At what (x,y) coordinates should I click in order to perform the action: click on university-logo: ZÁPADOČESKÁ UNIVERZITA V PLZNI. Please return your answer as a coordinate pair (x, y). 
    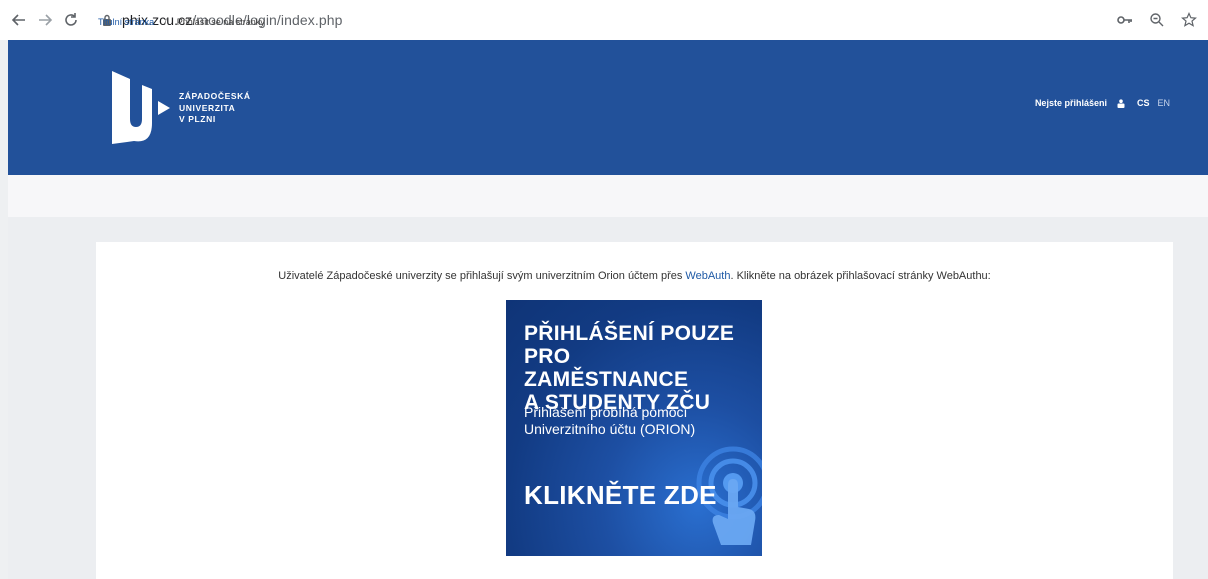
    Looking at the image, I should click on (202, 108).